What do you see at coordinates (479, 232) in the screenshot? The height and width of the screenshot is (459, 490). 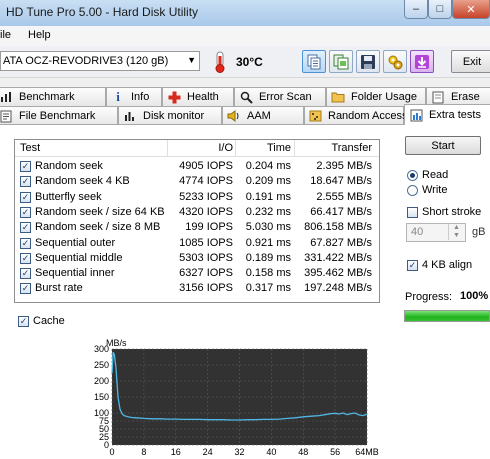 I see `size-unit: gB` at bounding box center [479, 232].